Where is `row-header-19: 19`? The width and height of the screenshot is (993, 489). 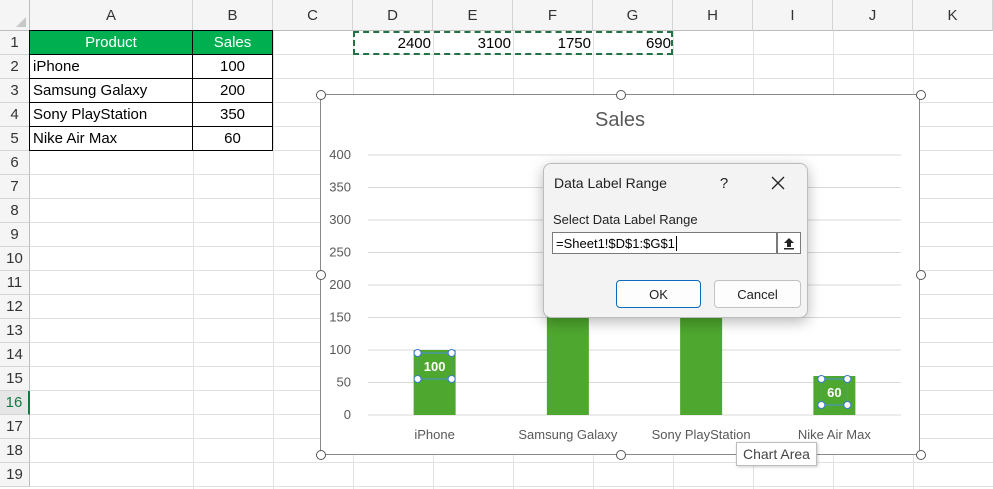
row-header-19: 19 is located at coordinates (15, 475).